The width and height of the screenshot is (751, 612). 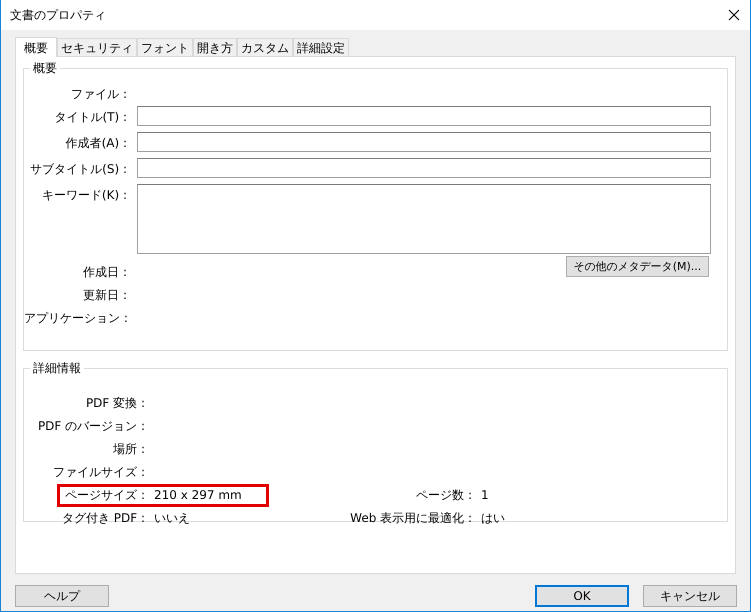 What do you see at coordinates (690, 596) in the screenshot?
I see `dialog-button: キャンセル` at bounding box center [690, 596].